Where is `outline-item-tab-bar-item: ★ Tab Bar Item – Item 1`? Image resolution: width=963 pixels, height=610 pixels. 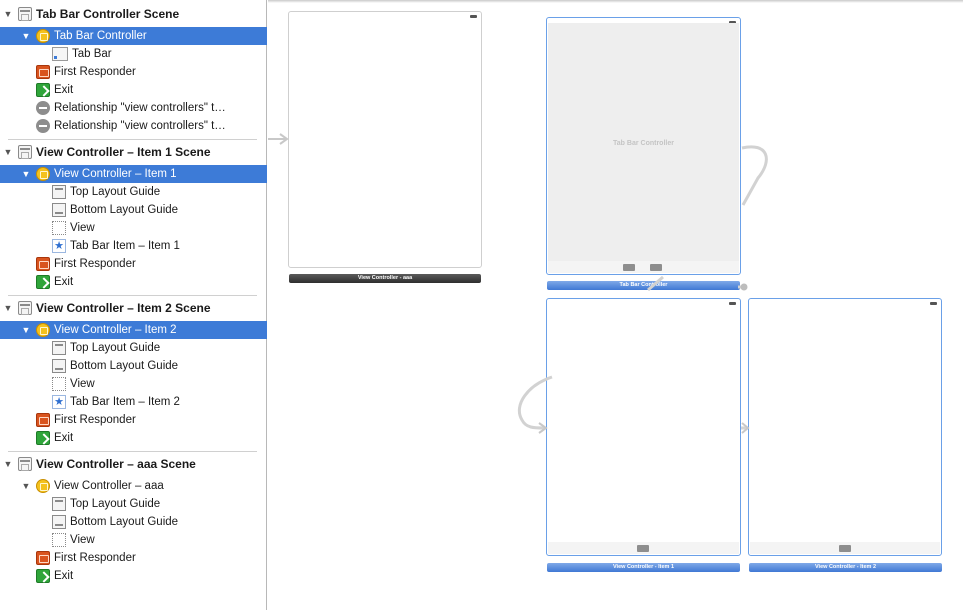
outline-item-tab-bar-item: ★ Tab Bar Item – Item 1 is located at coordinates (133, 246).